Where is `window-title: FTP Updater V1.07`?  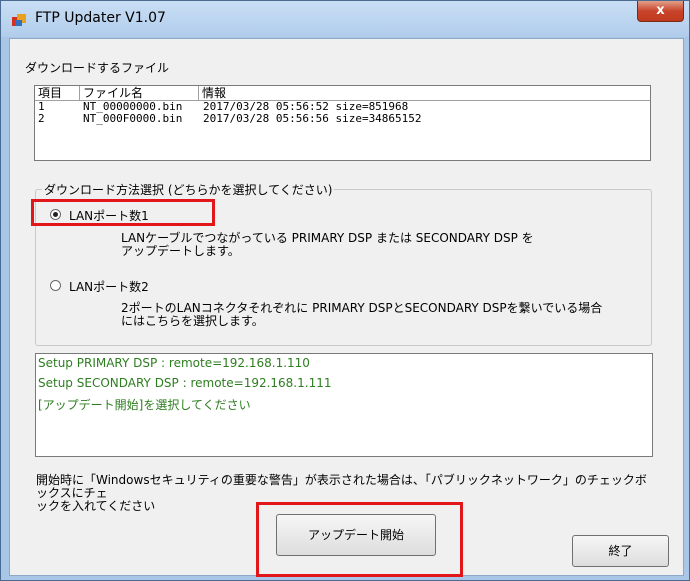
window-title: FTP Updater V1.07 is located at coordinates (100, 18).